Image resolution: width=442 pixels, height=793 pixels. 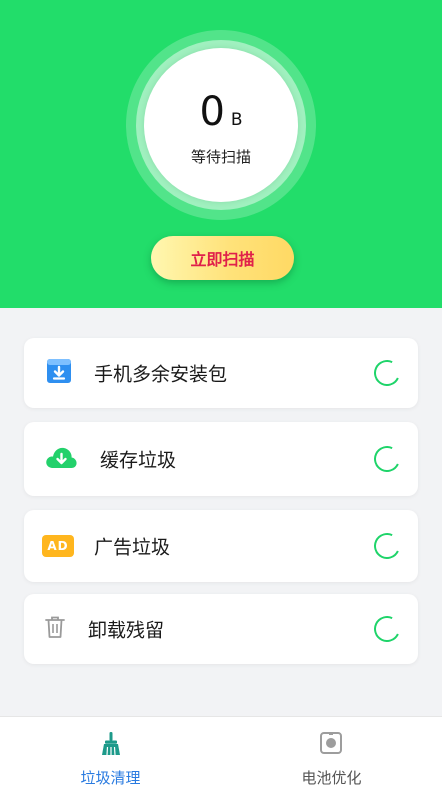 What do you see at coordinates (221, 629) in the screenshot?
I see `junk-item-residual: 卸载残留` at bounding box center [221, 629].